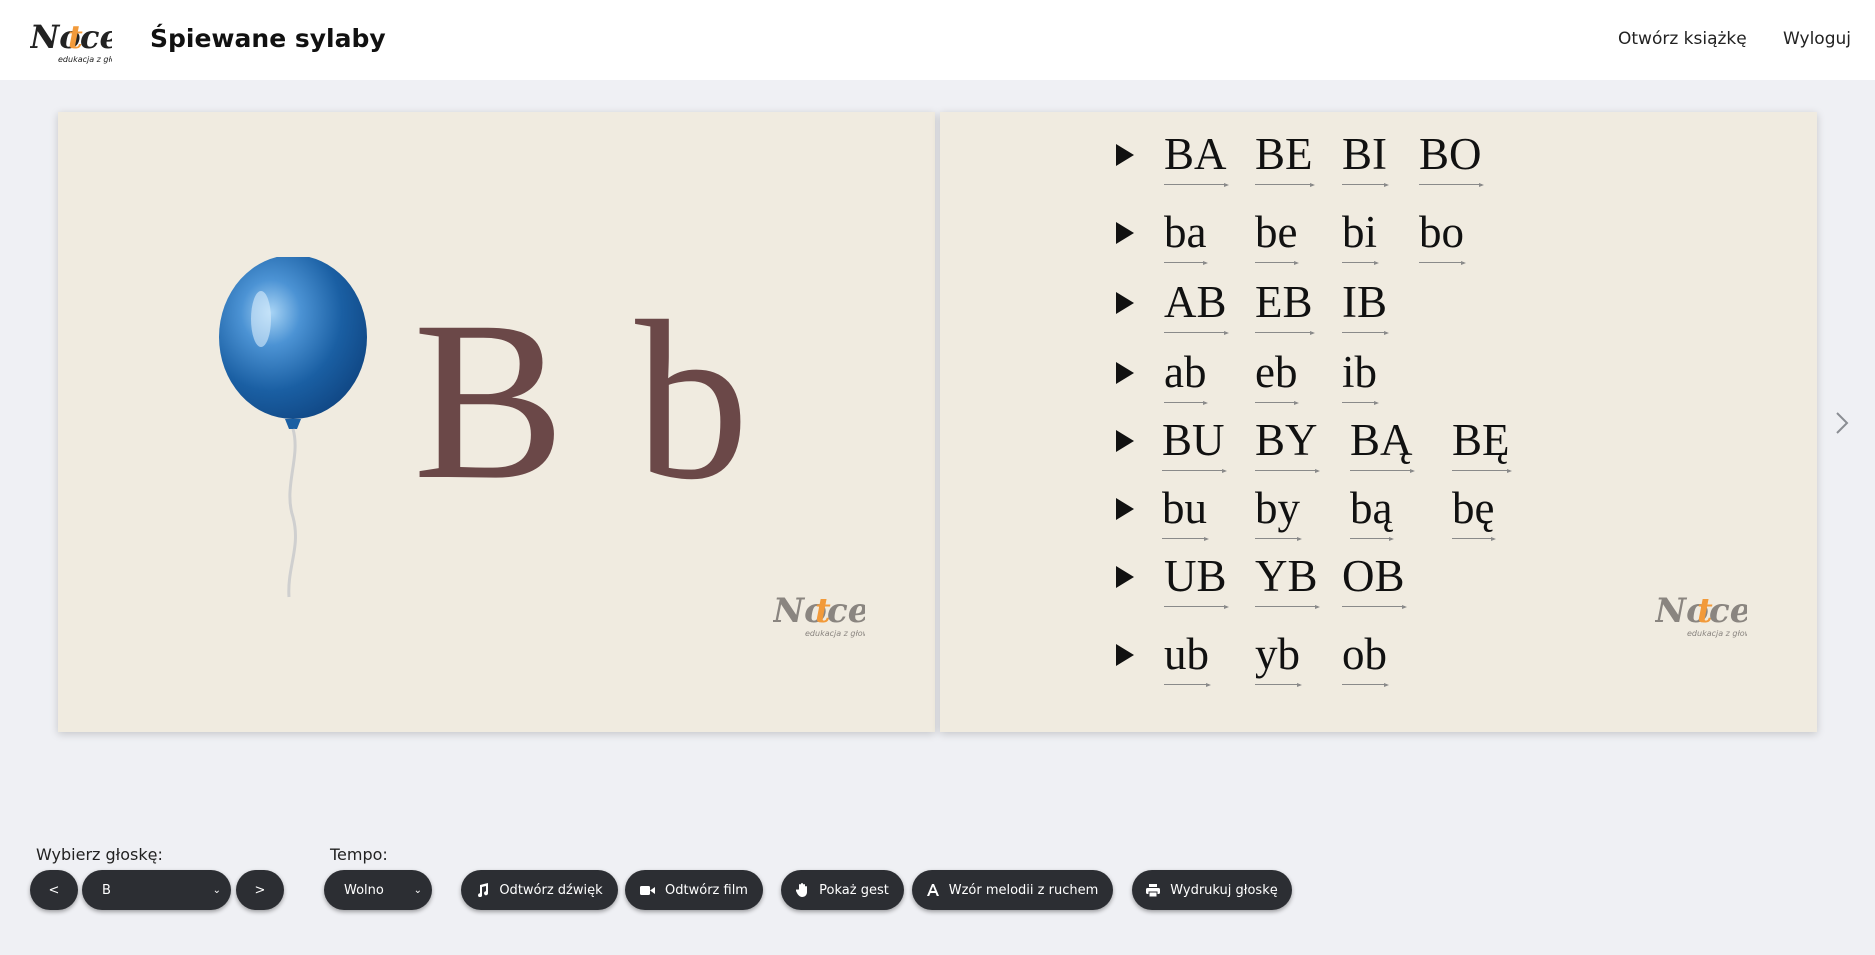 The image size is (1875, 955). I want to click on hand-icon, so click(802, 890).